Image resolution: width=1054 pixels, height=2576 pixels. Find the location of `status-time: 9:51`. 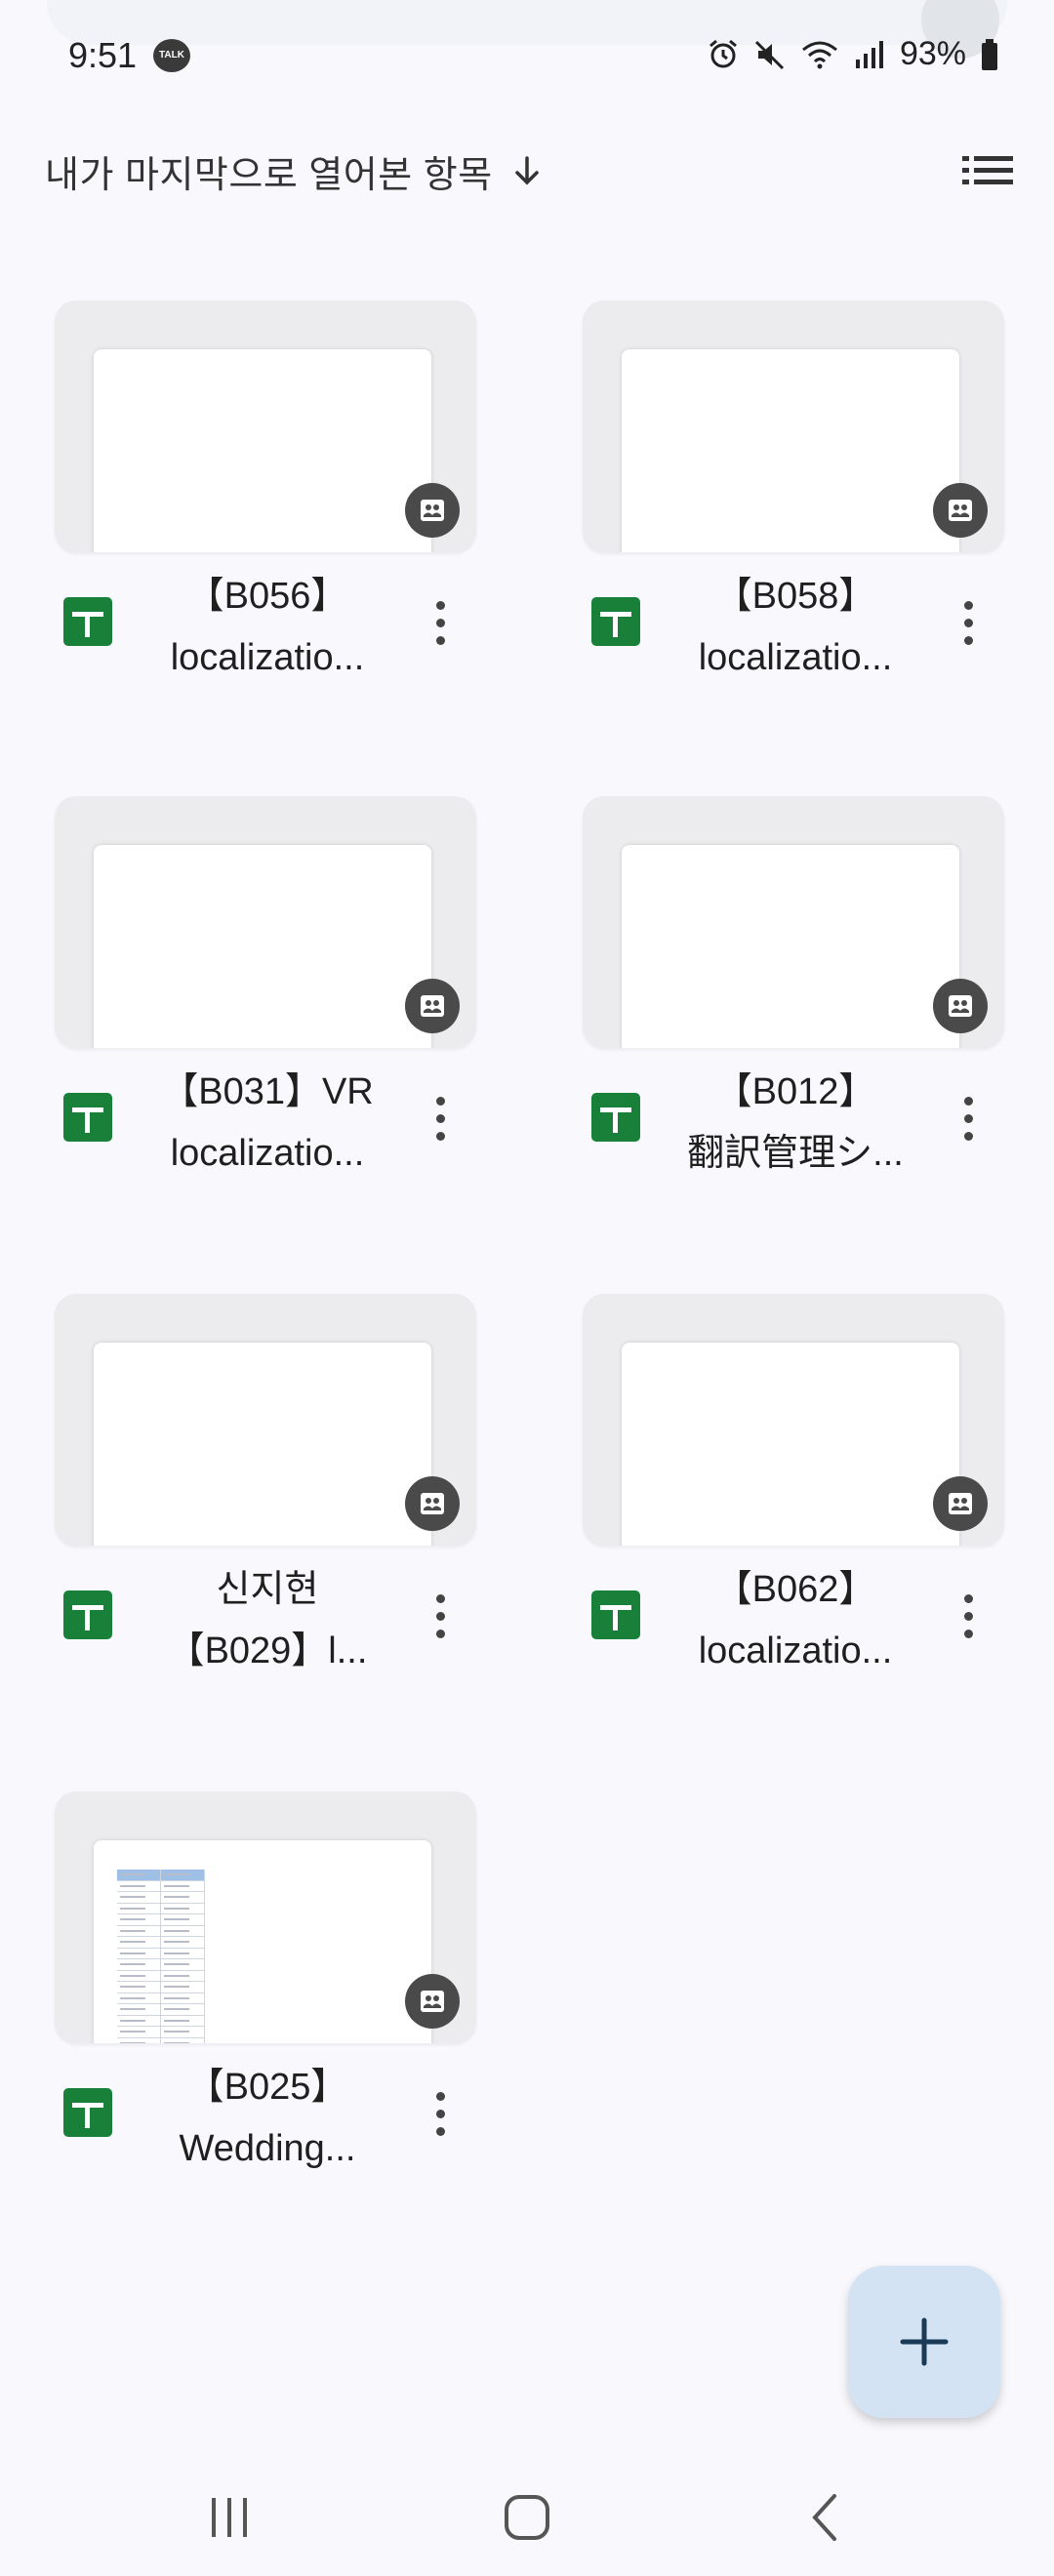

status-time: 9:51 is located at coordinates (103, 55).